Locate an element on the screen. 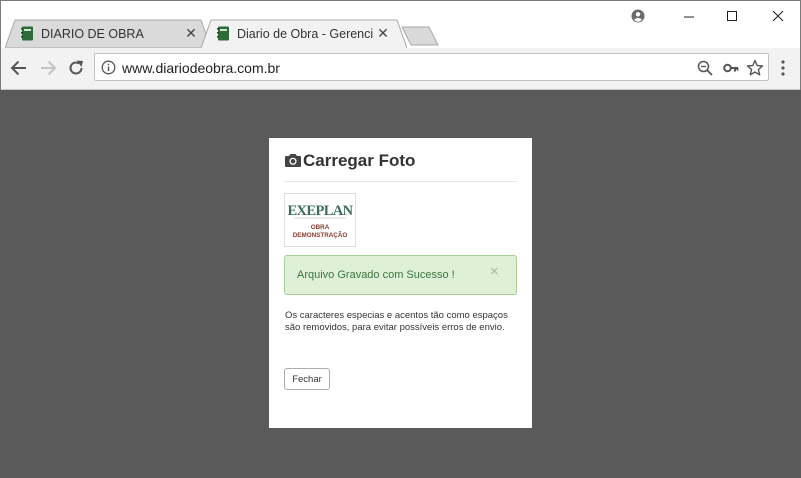 This screenshot has height=478, width=801. modal-header: Carregar Foto is located at coordinates (400, 166).